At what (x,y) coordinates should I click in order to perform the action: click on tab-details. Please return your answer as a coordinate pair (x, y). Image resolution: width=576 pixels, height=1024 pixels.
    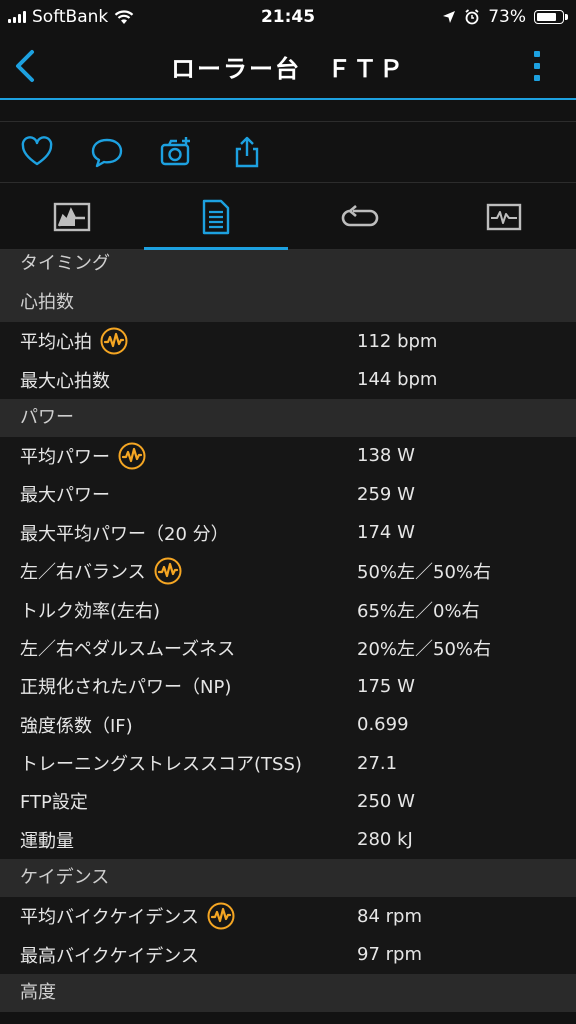
    Looking at the image, I should click on (216, 217).